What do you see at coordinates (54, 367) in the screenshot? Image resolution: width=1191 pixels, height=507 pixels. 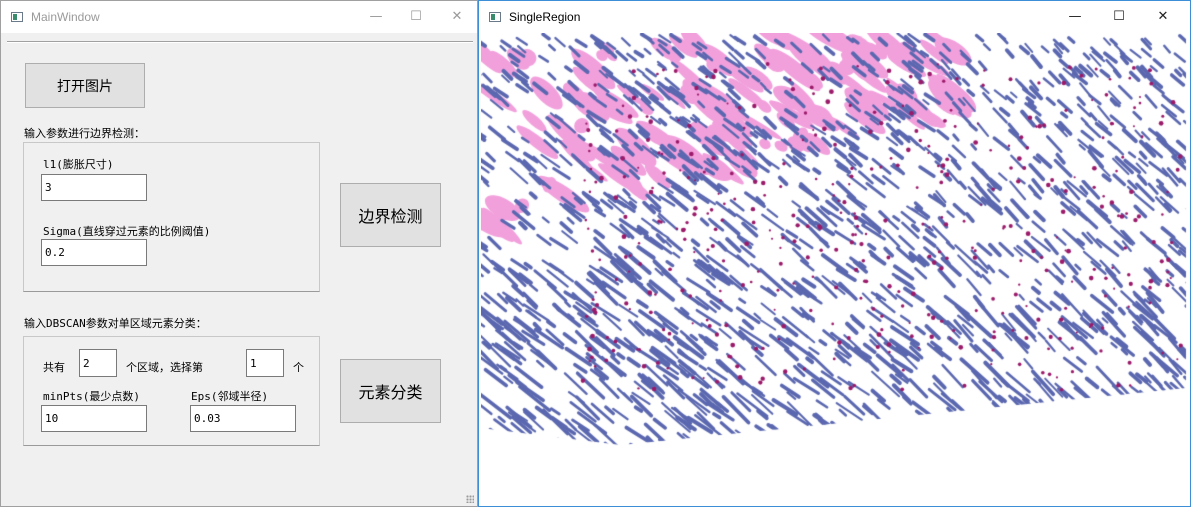 I see `total-regions-prefix: 共有` at bounding box center [54, 367].